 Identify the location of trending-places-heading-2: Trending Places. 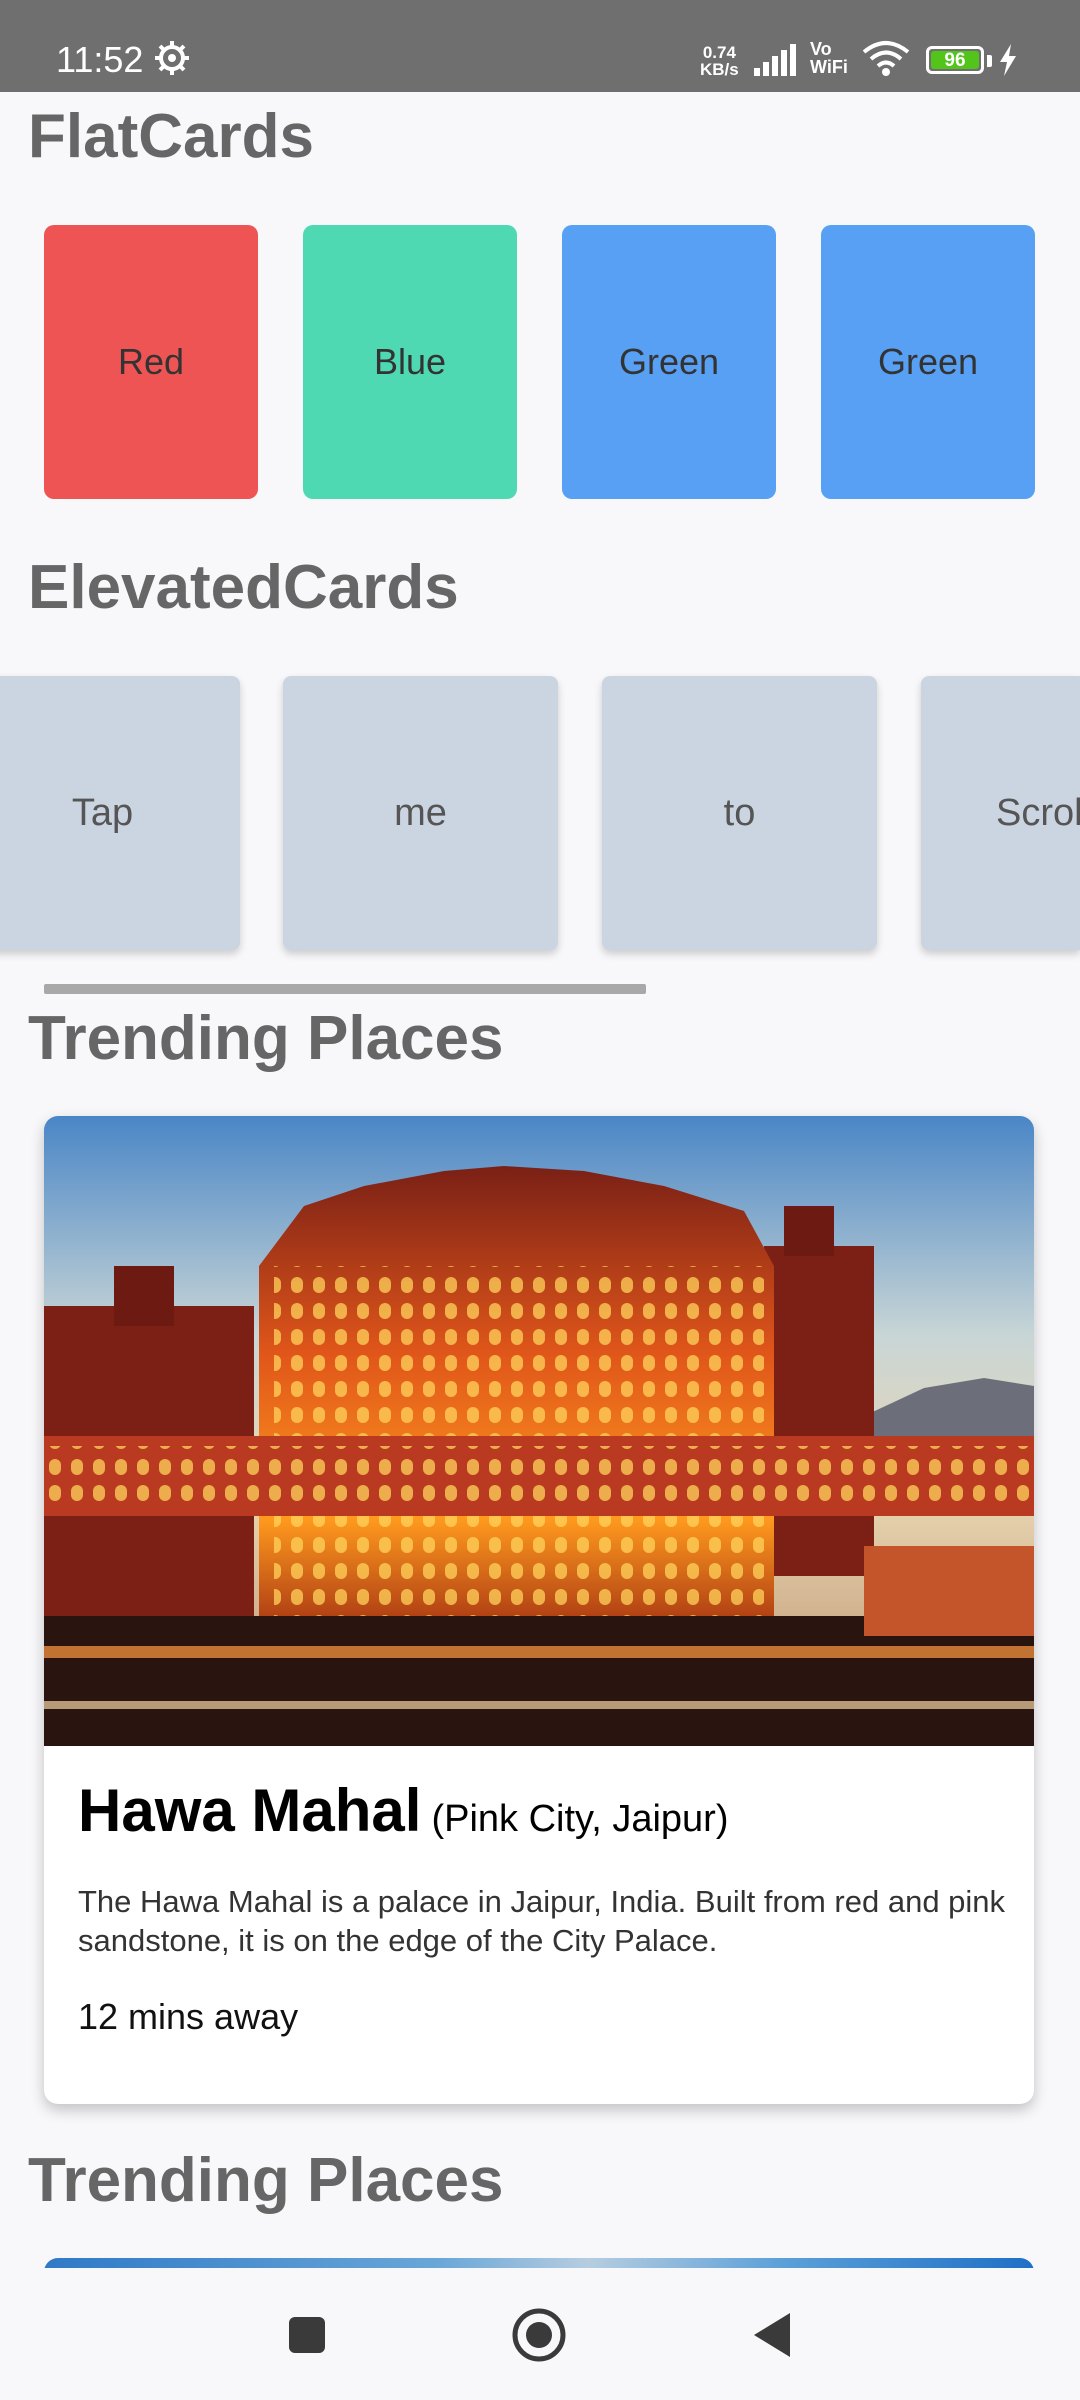
(266, 2180).